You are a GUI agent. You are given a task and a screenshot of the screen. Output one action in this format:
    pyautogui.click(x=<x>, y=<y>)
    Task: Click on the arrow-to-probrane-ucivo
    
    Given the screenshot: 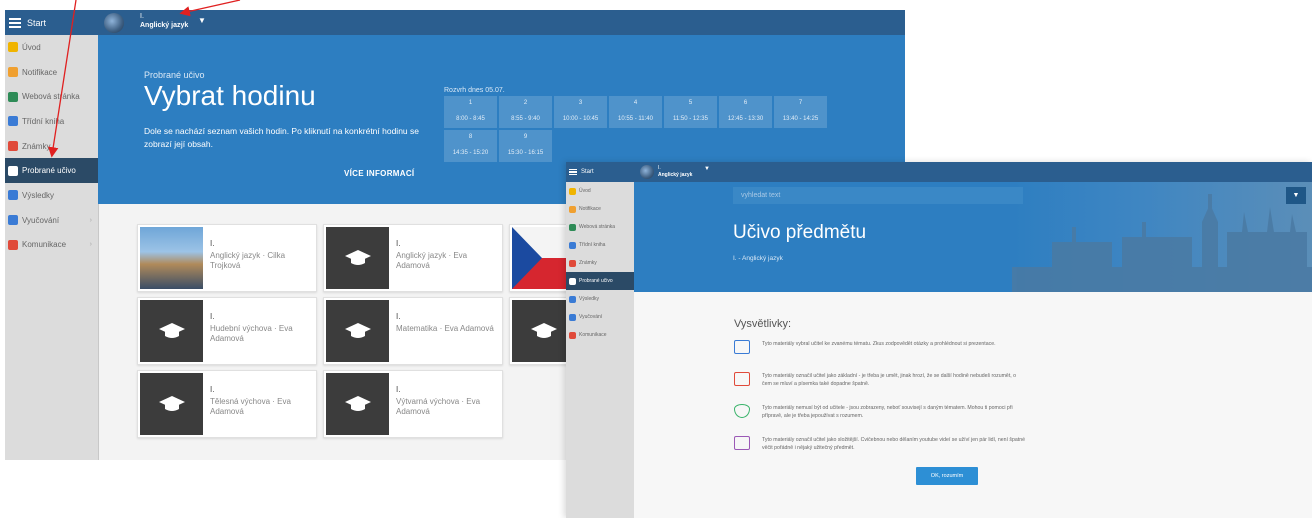 What is the action you would take?
    pyautogui.click(x=62, y=79)
    